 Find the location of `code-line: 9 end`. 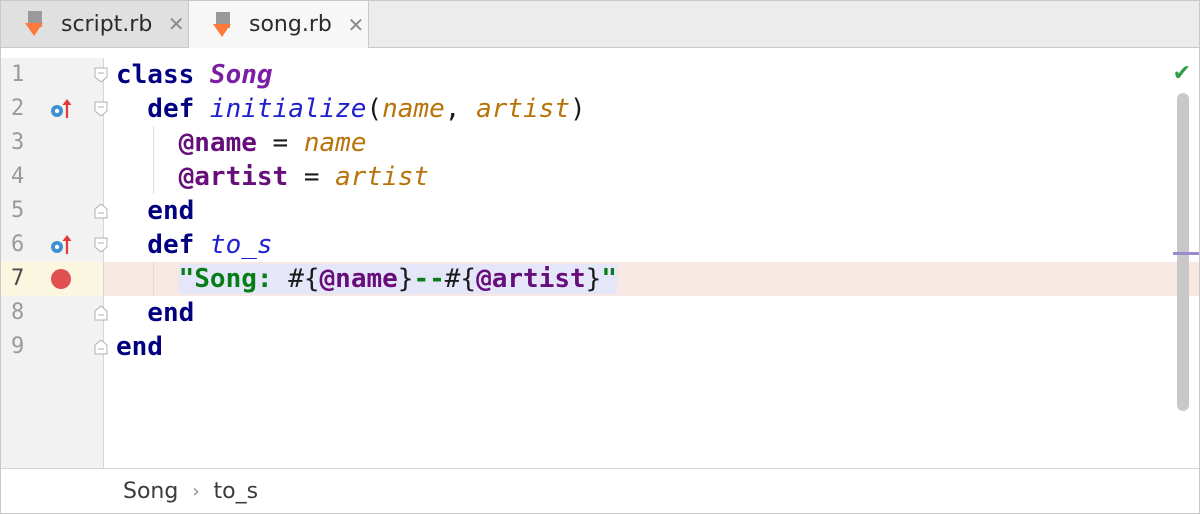

code-line: 9 end is located at coordinates (600, 347).